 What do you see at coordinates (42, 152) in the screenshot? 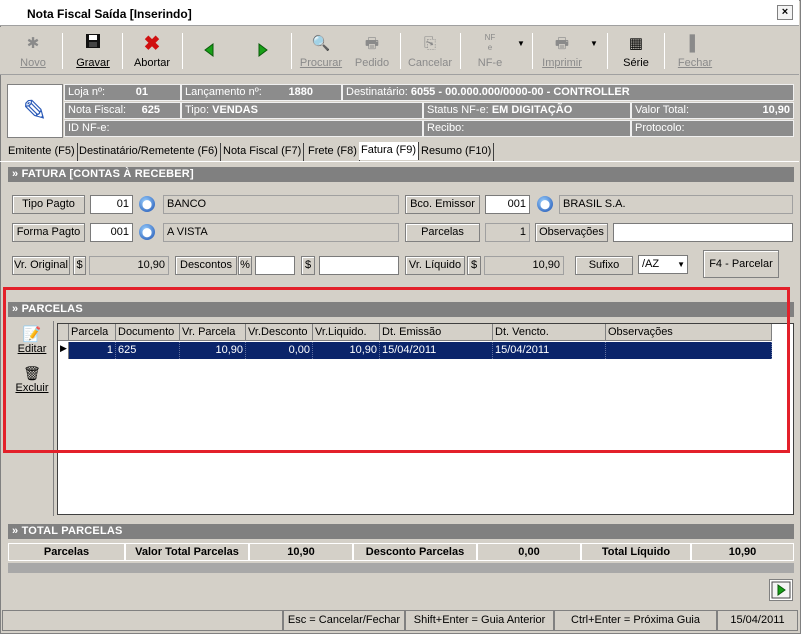
I see `tab-emitente: Emitente (F5)` at bounding box center [42, 152].